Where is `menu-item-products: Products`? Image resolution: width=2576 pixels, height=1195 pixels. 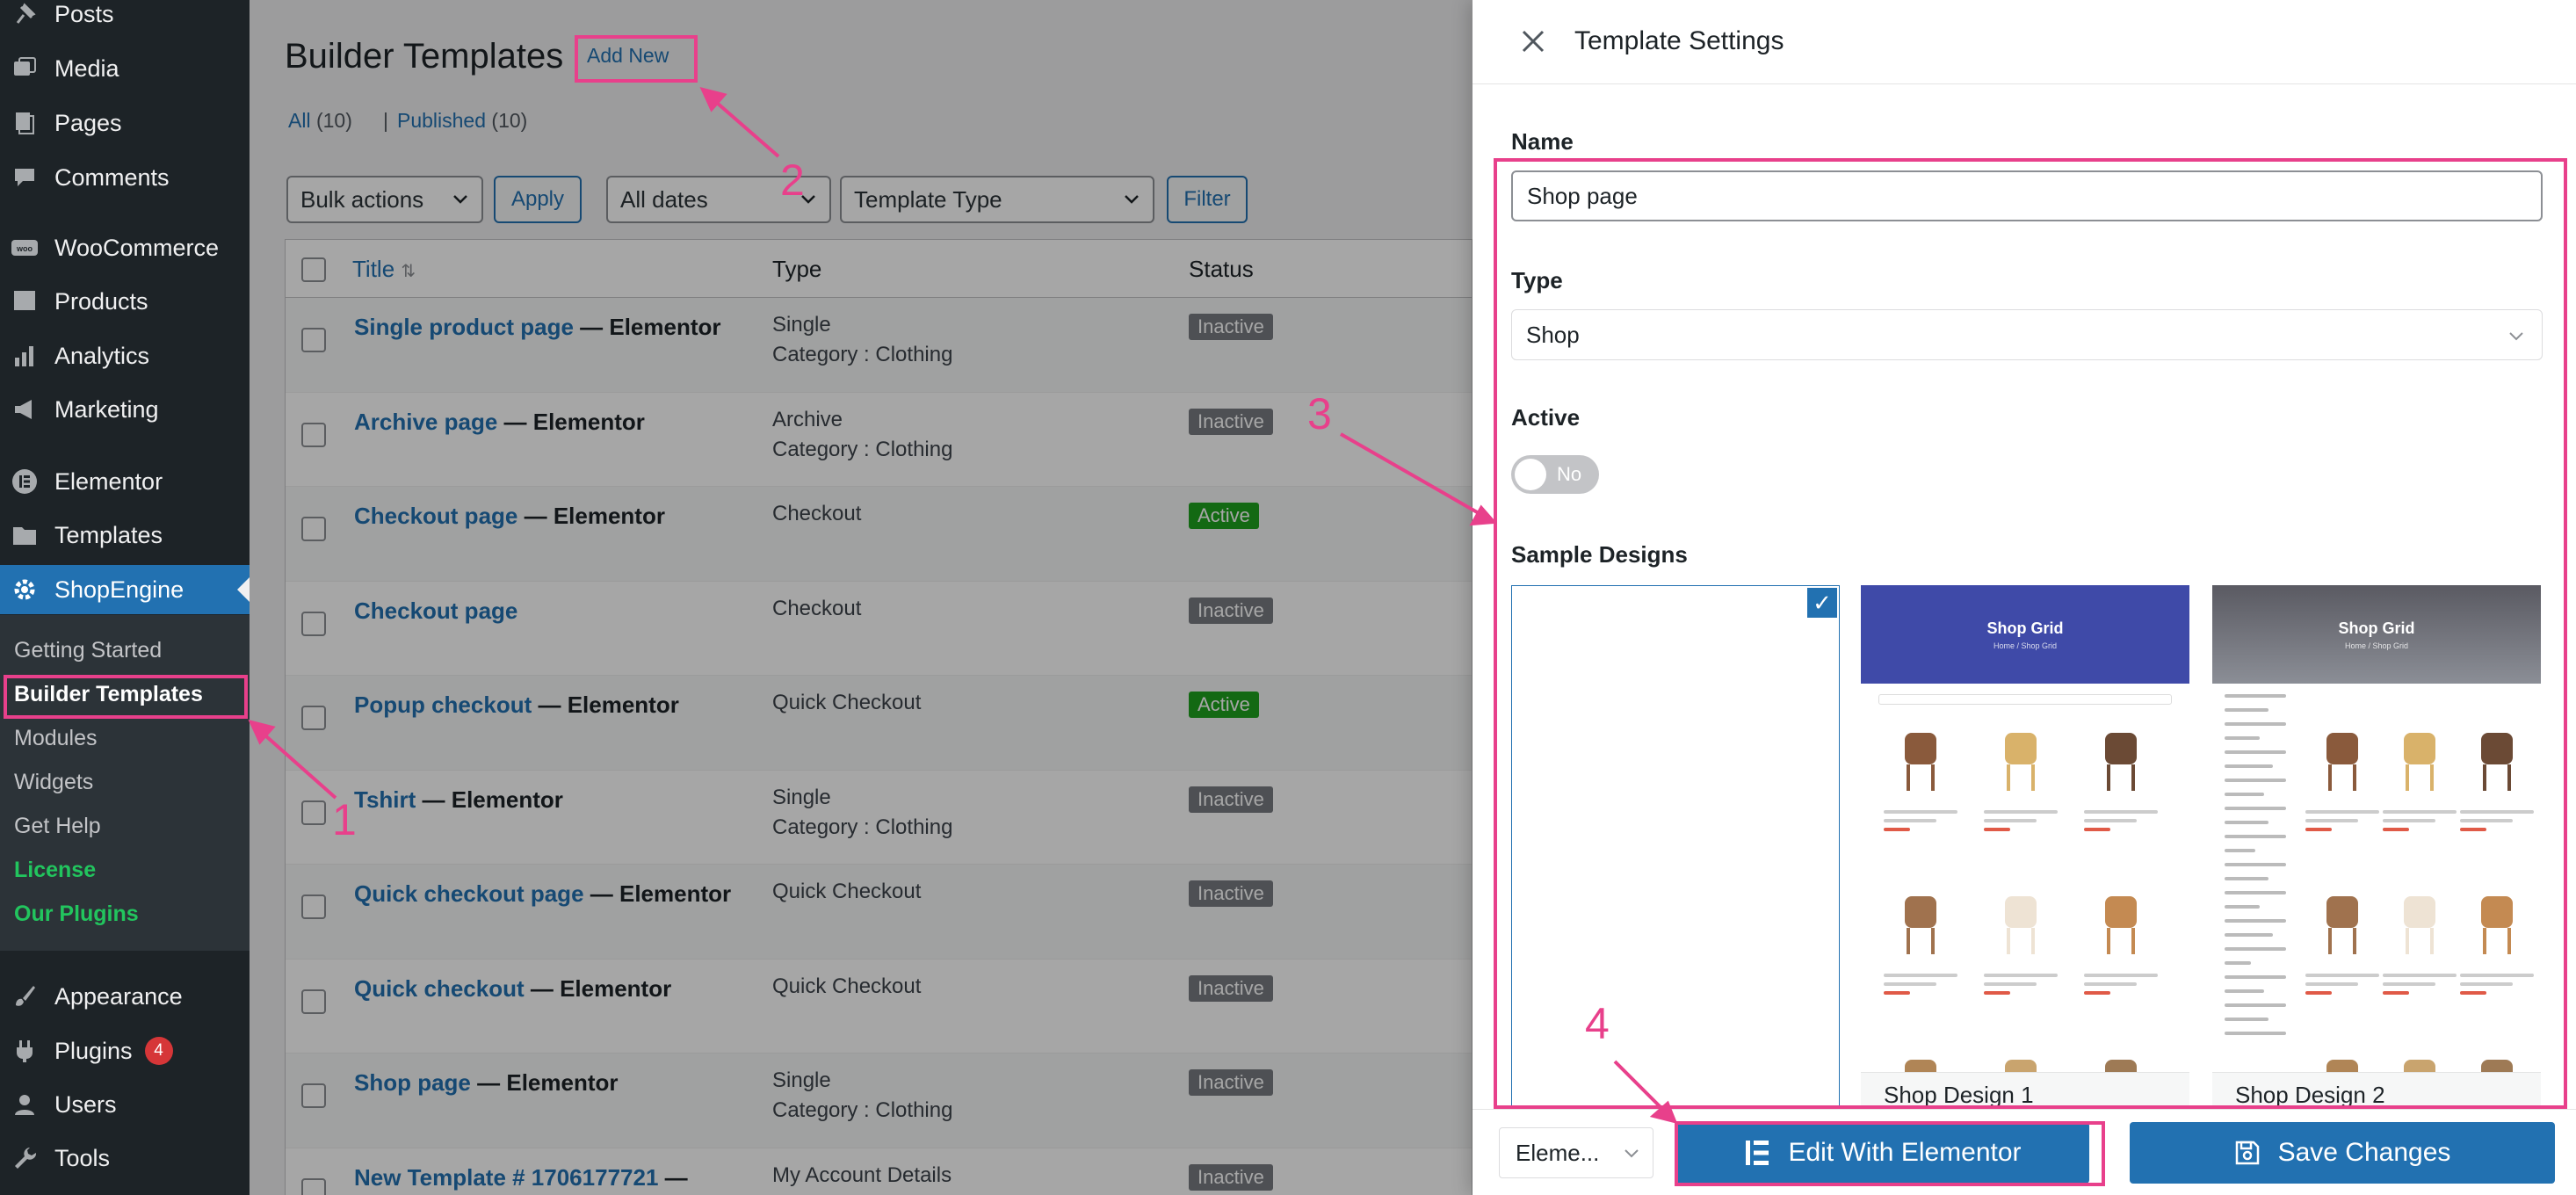
menu-item-products: Products is located at coordinates (125, 301).